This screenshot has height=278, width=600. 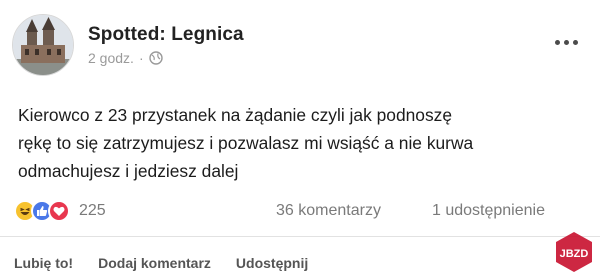 I want to click on post-stats: 225 36 komentarzy 1 udostępnienie, so click(x=300, y=211).